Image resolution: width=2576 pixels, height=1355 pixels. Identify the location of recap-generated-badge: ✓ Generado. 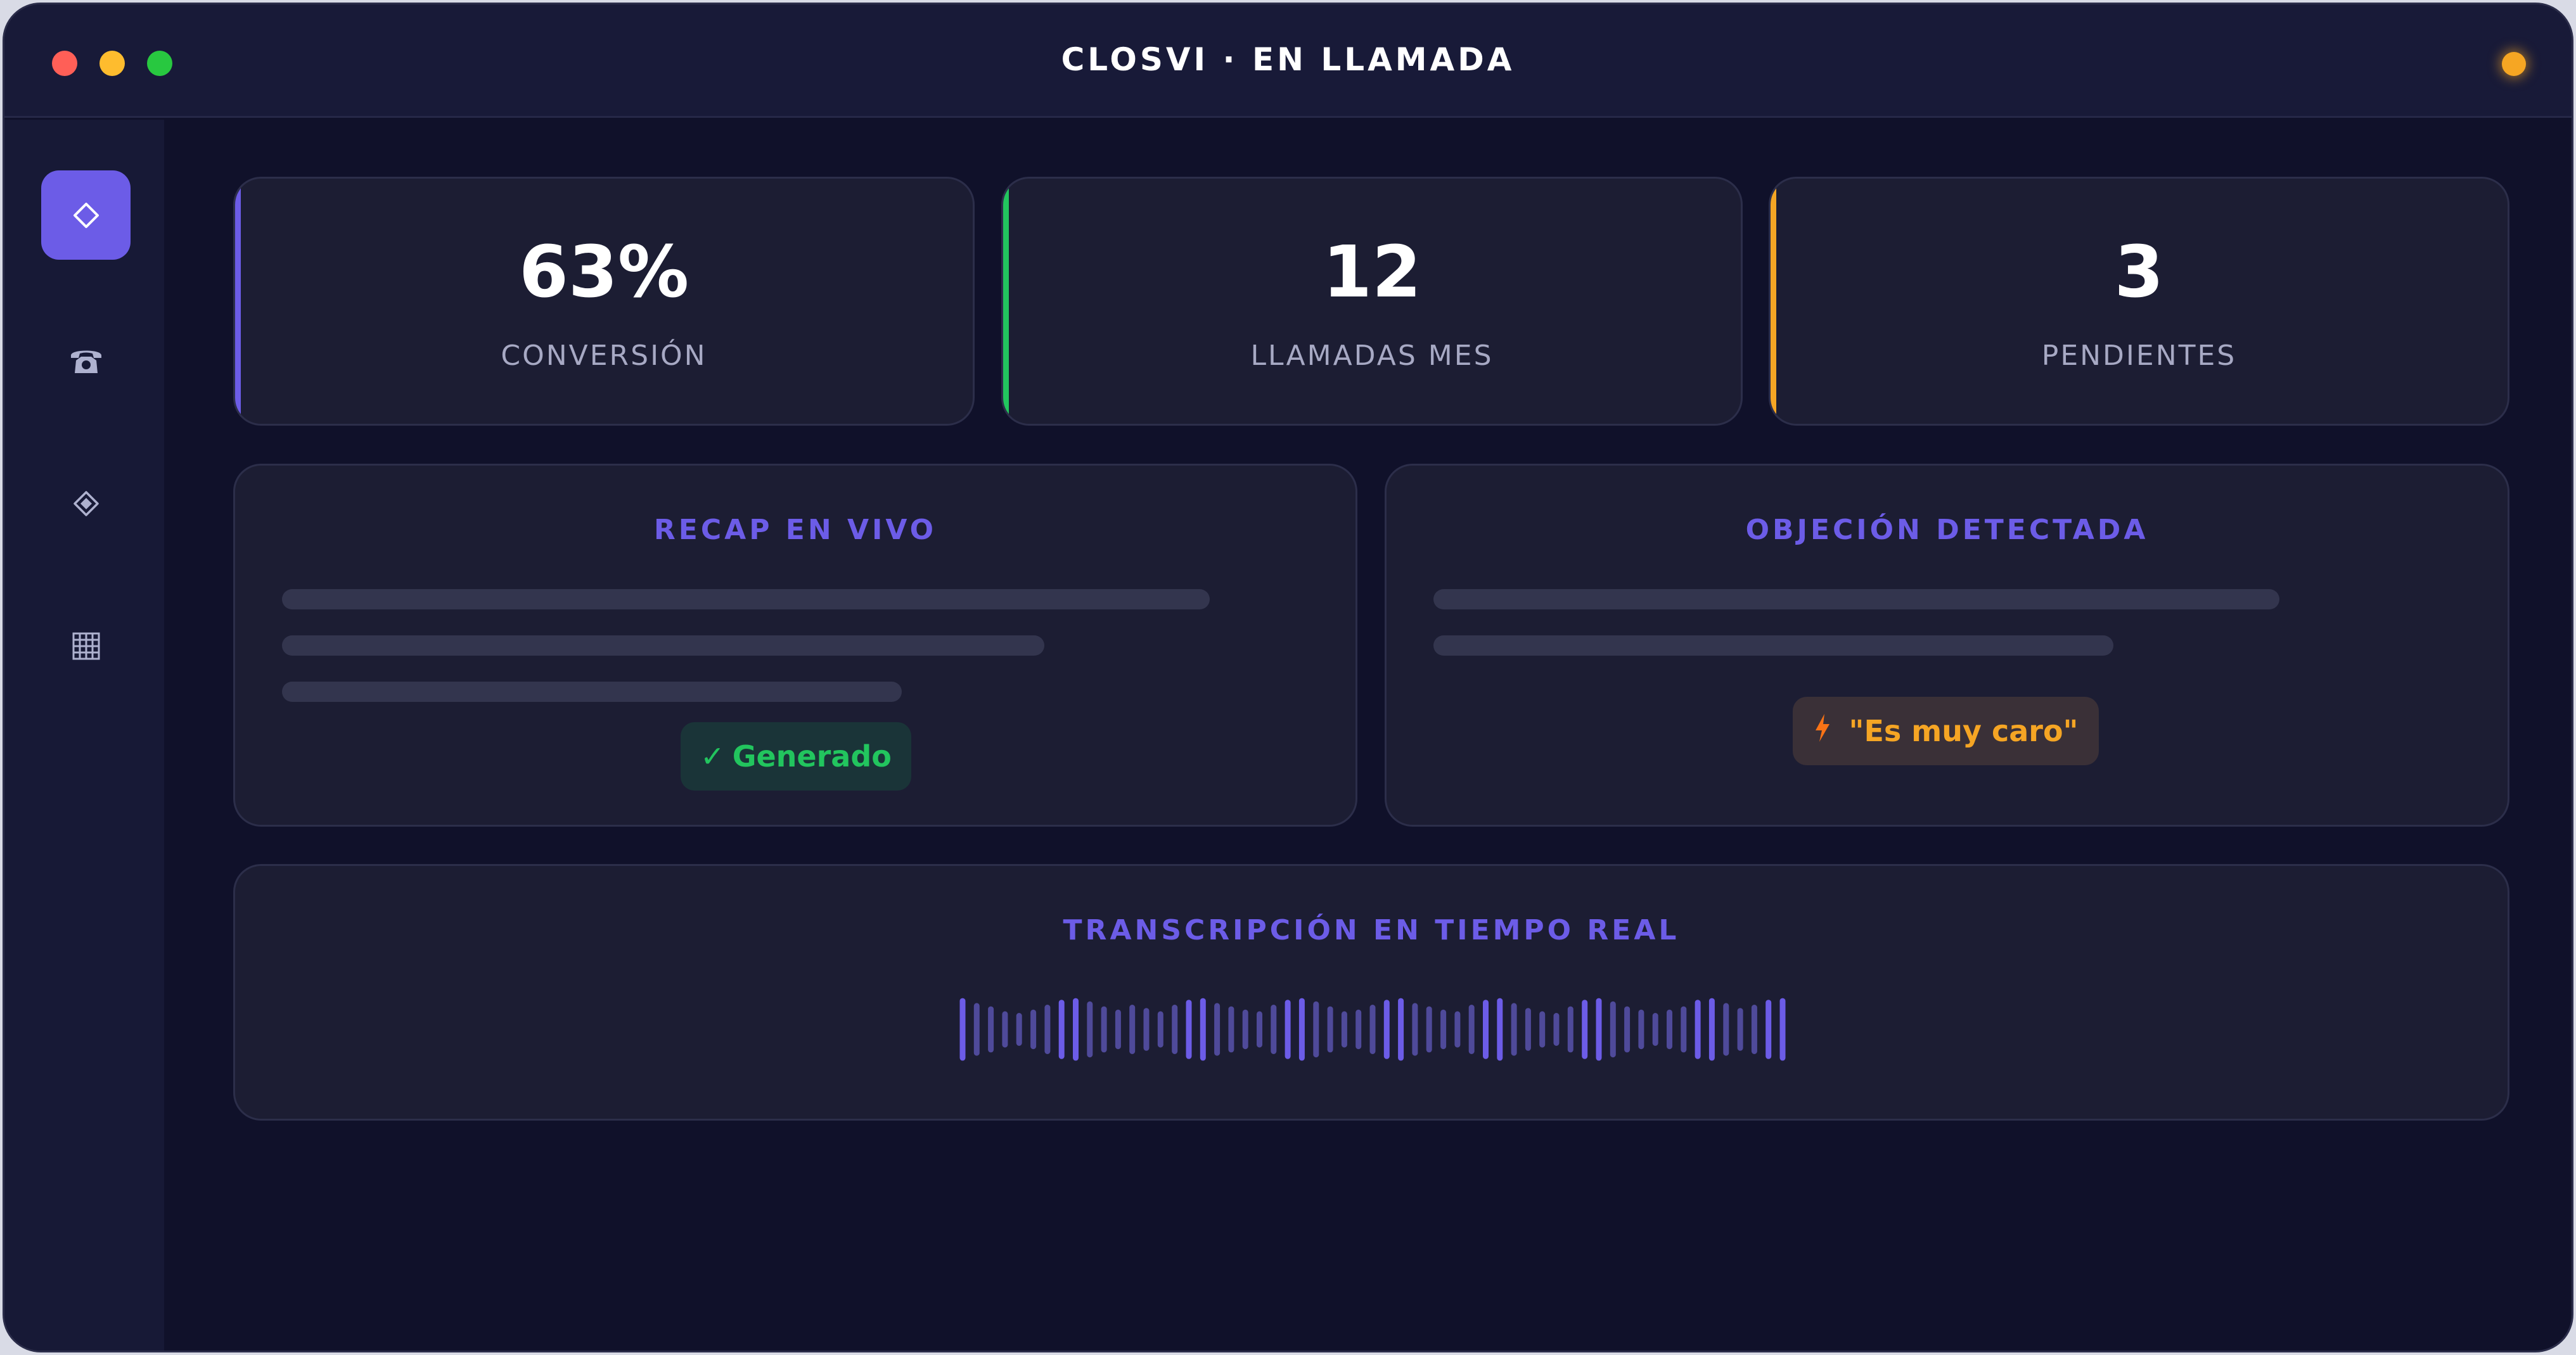
(796, 756).